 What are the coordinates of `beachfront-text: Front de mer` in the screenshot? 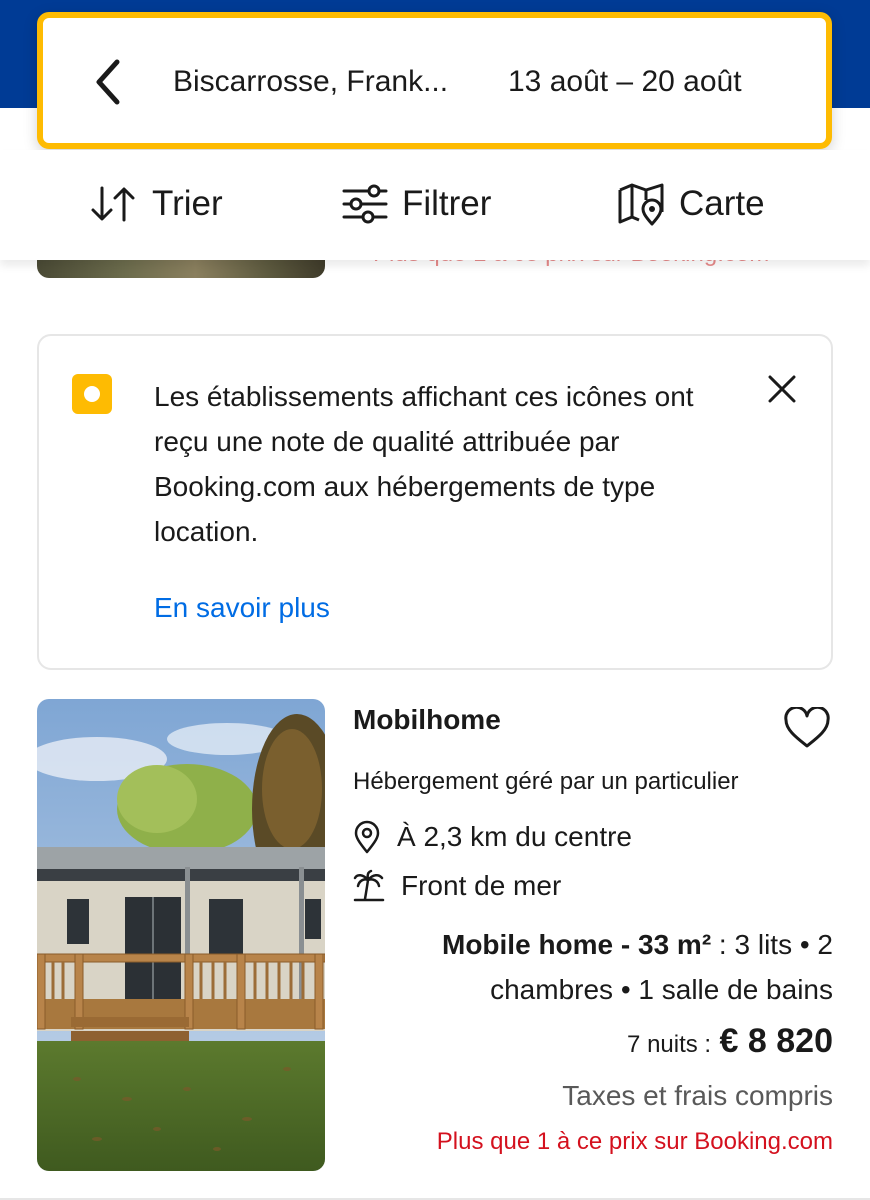 It's located at (481, 885).